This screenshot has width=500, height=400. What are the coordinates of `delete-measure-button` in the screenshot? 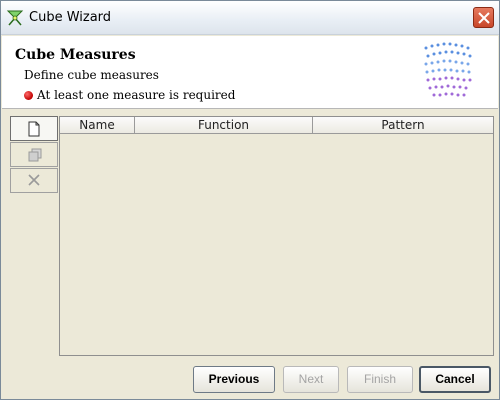 It's located at (34, 180).